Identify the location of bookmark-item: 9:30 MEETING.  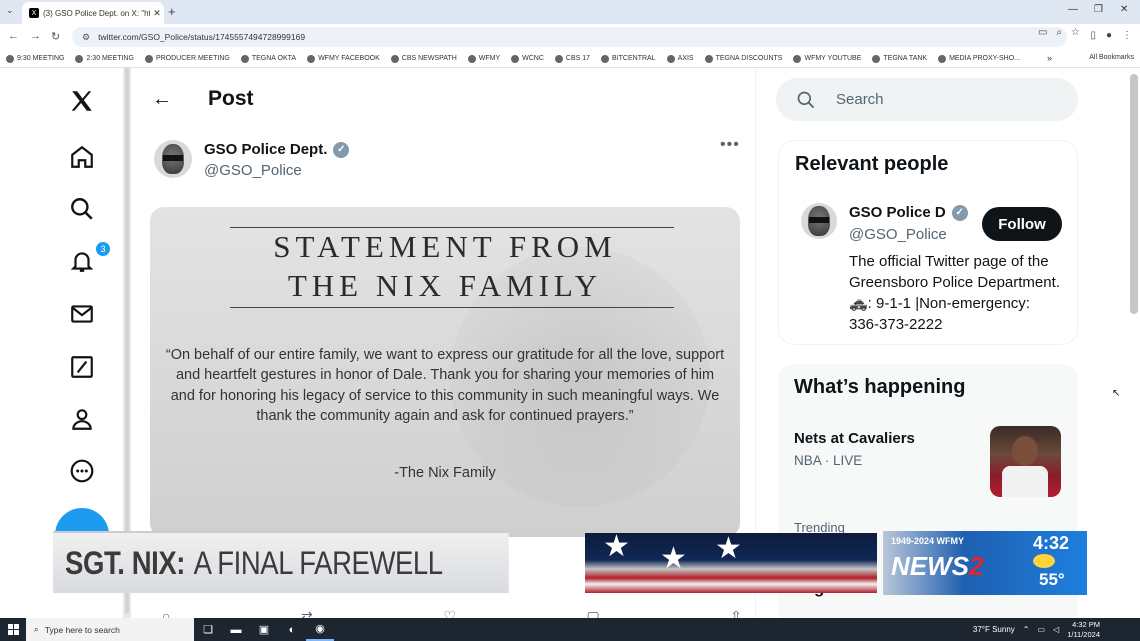
(35, 58).